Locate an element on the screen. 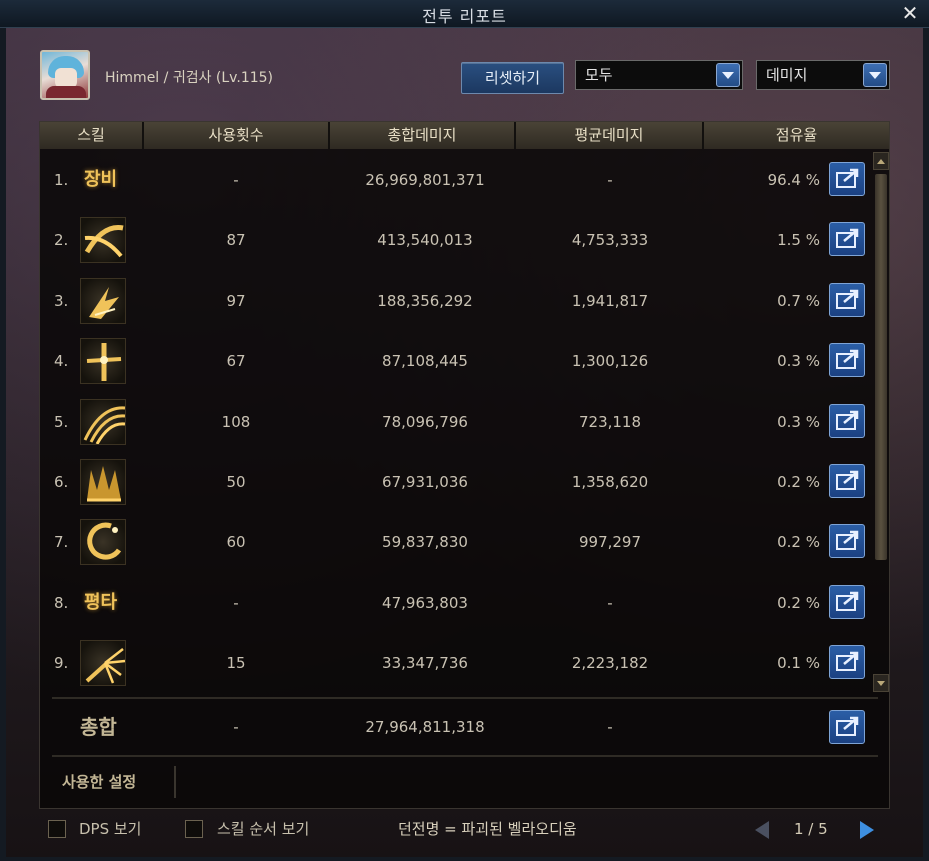 The image size is (929, 861). dps-label: DPS 보기 is located at coordinates (110, 829).